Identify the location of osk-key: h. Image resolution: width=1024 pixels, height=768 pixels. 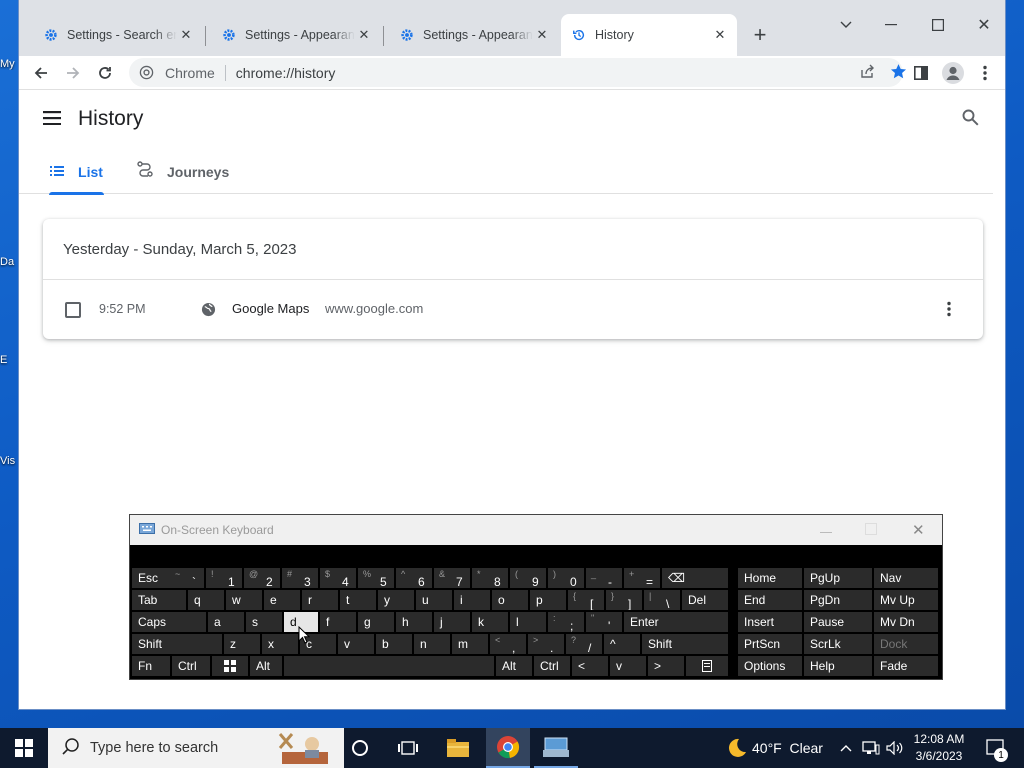
(414, 622).